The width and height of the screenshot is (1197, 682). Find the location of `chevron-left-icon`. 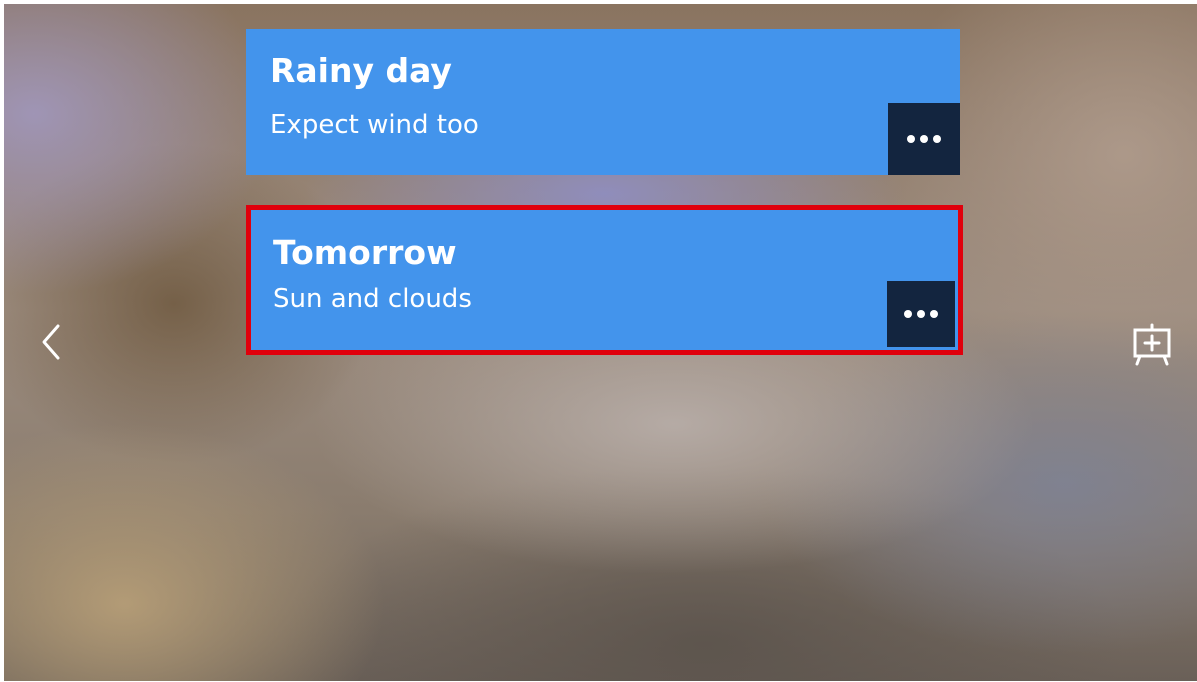

chevron-left-icon is located at coordinates (51, 342).